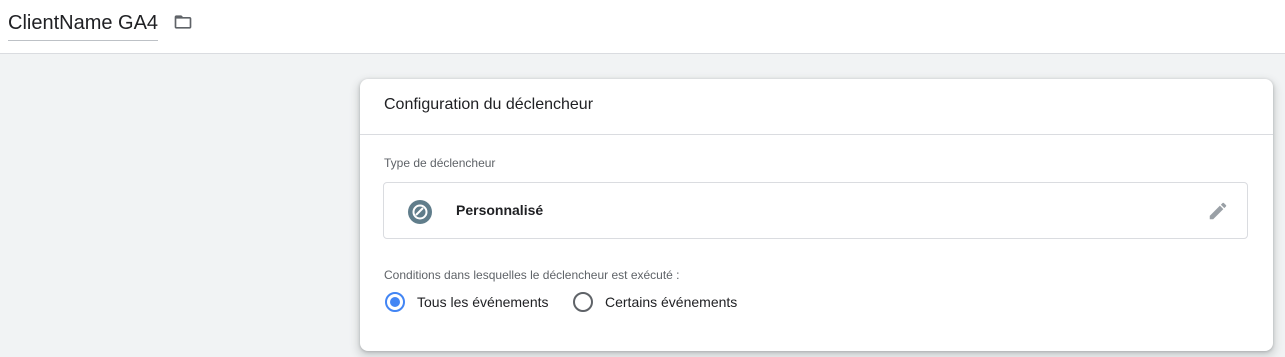  I want to click on radio-button-checked, so click(395, 302).